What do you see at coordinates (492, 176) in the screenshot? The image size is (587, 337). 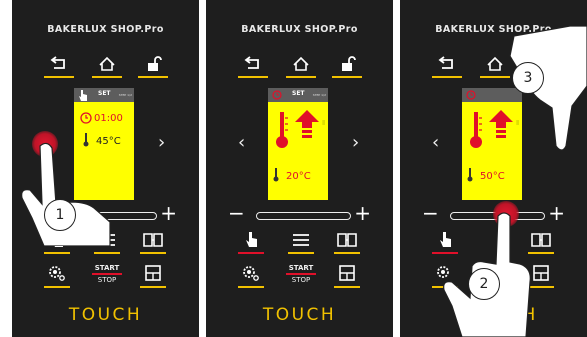 I see `temperature-value: 50°C` at bounding box center [492, 176].